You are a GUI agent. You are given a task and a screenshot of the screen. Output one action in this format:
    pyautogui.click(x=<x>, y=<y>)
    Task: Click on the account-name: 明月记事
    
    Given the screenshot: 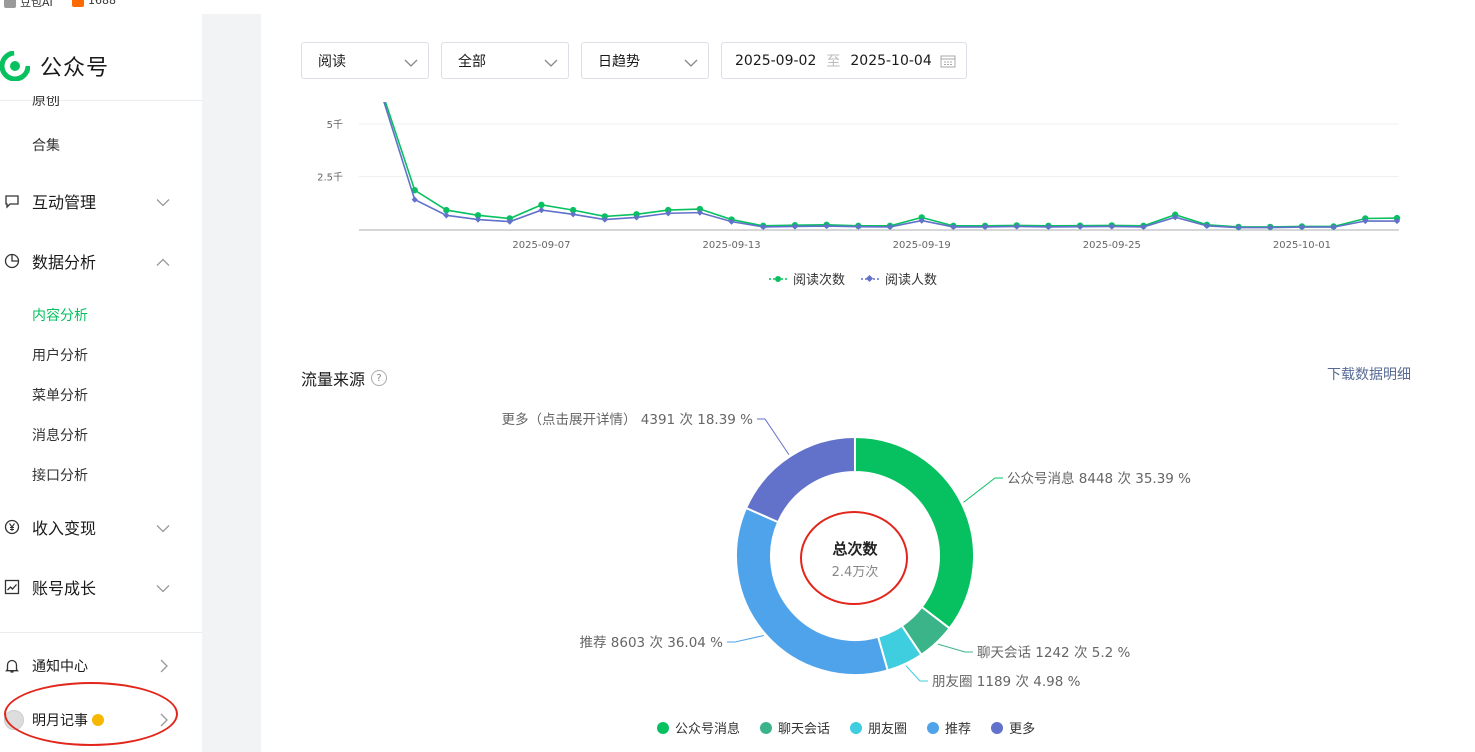 What is the action you would take?
    pyautogui.click(x=60, y=721)
    